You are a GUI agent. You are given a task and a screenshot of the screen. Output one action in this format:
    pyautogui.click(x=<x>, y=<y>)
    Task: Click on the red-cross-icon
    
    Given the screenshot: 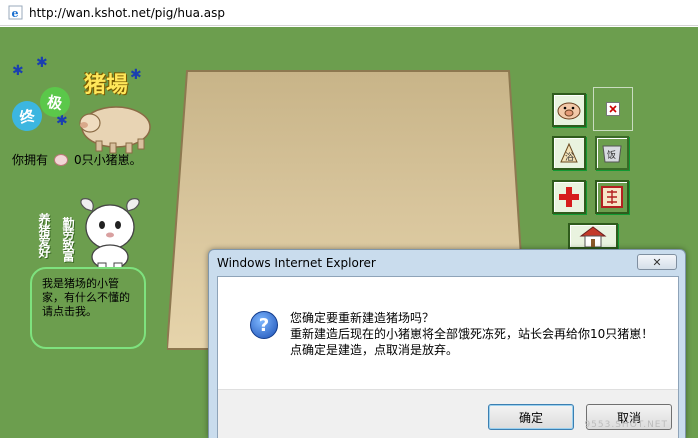 What is the action you would take?
    pyautogui.click(x=569, y=197)
    